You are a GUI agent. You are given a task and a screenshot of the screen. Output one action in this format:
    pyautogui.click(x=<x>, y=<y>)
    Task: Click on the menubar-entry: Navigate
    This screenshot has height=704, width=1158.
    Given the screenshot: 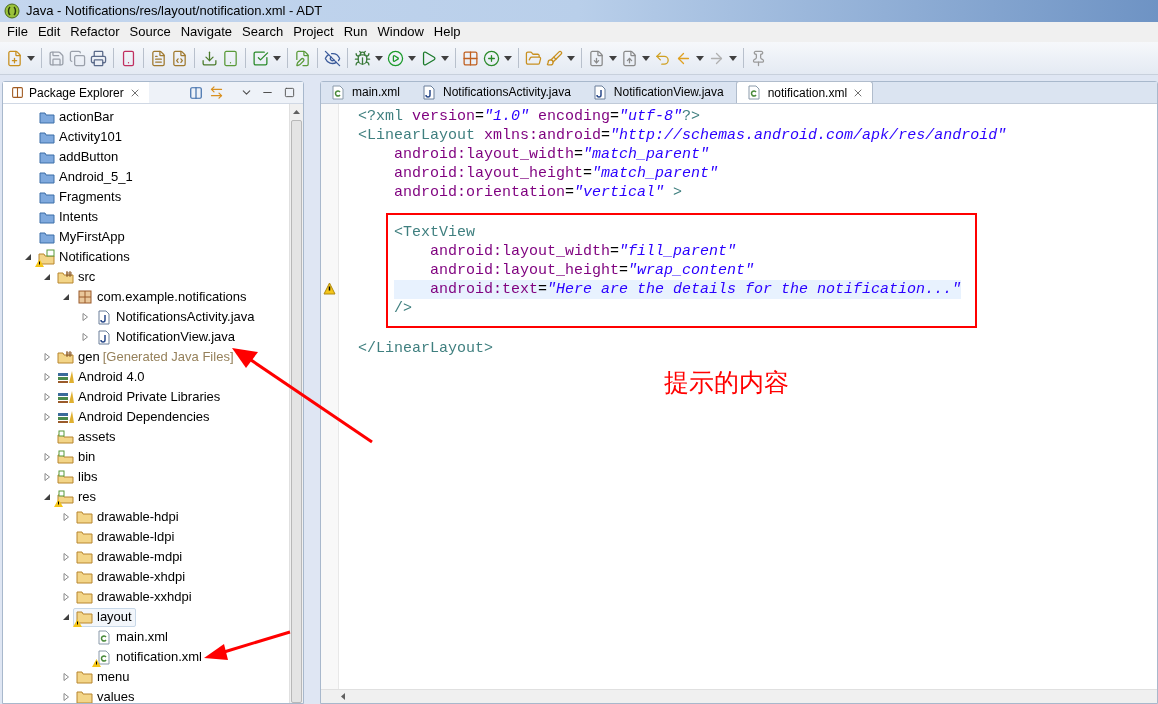 What is the action you would take?
    pyautogui.click(x=206, y=32)
    